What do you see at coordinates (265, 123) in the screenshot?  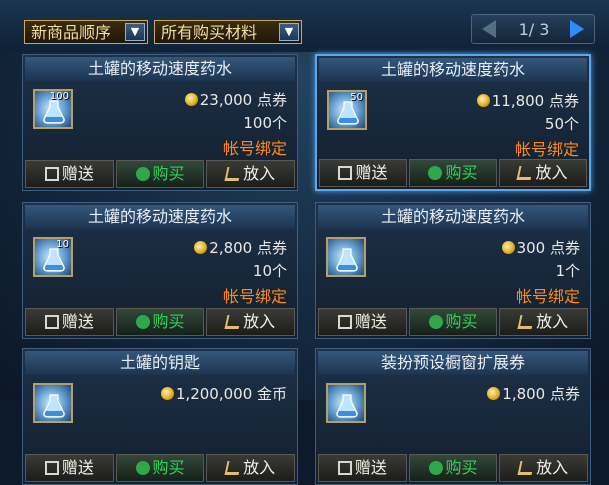 I see `item-count: 100个` at bounding box center [265, 123].